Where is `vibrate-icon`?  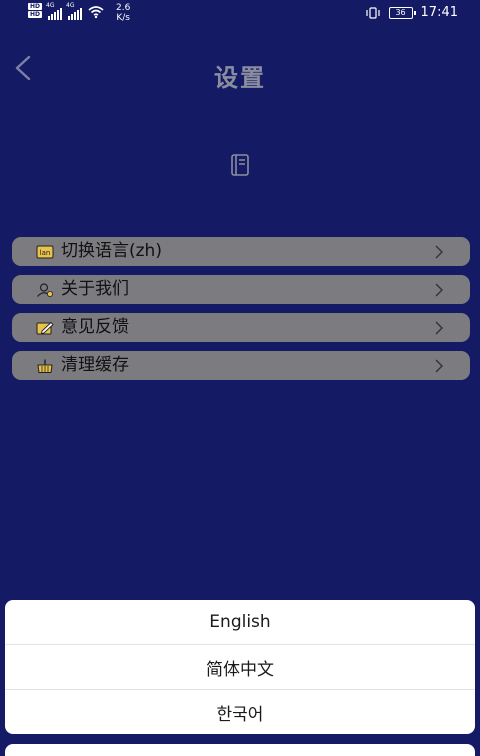 vibrate-icon is located at coordinates (372, 12).